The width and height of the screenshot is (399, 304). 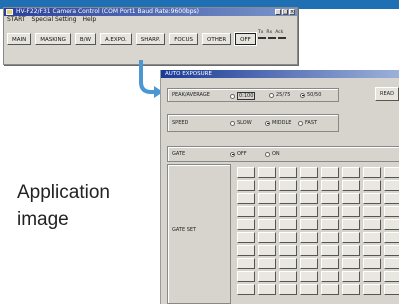 I want to click on gate-set-group: GATE SET, so click(x=199, y=234).